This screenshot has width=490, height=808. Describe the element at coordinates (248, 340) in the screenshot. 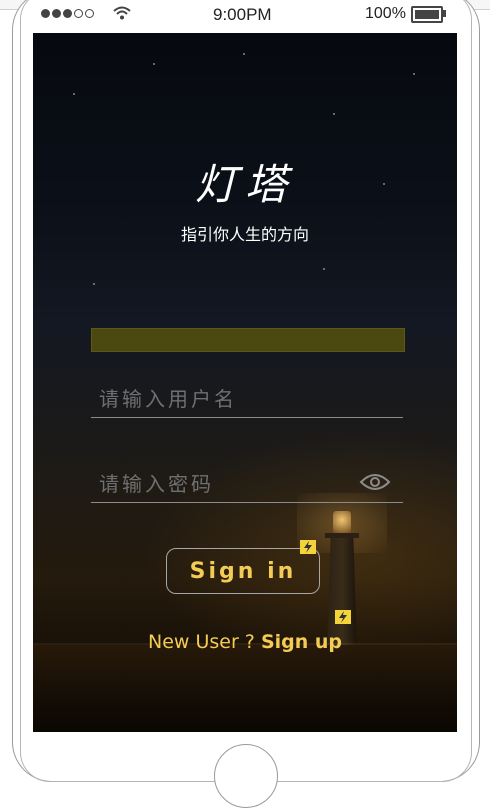

I see `message-bar` at that location.